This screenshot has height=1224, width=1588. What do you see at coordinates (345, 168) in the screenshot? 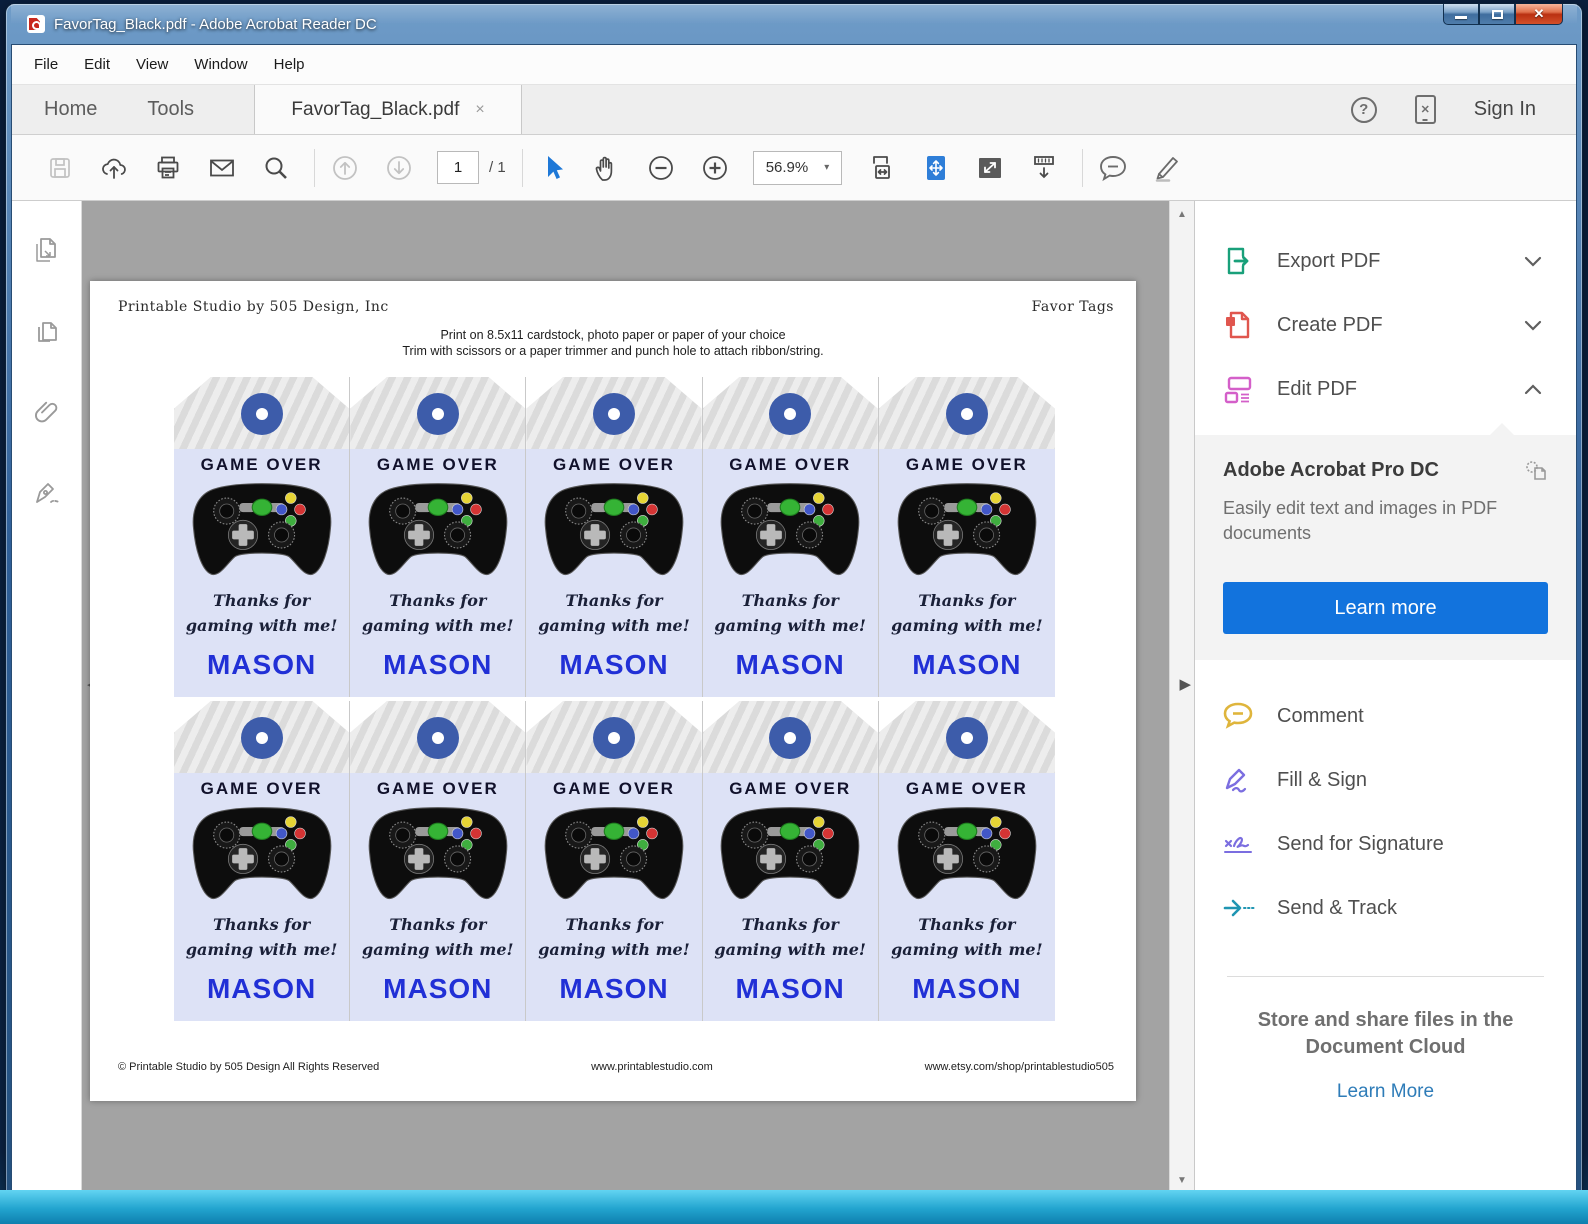
I see `previous-page-icon` at bounding box center [345, 168].